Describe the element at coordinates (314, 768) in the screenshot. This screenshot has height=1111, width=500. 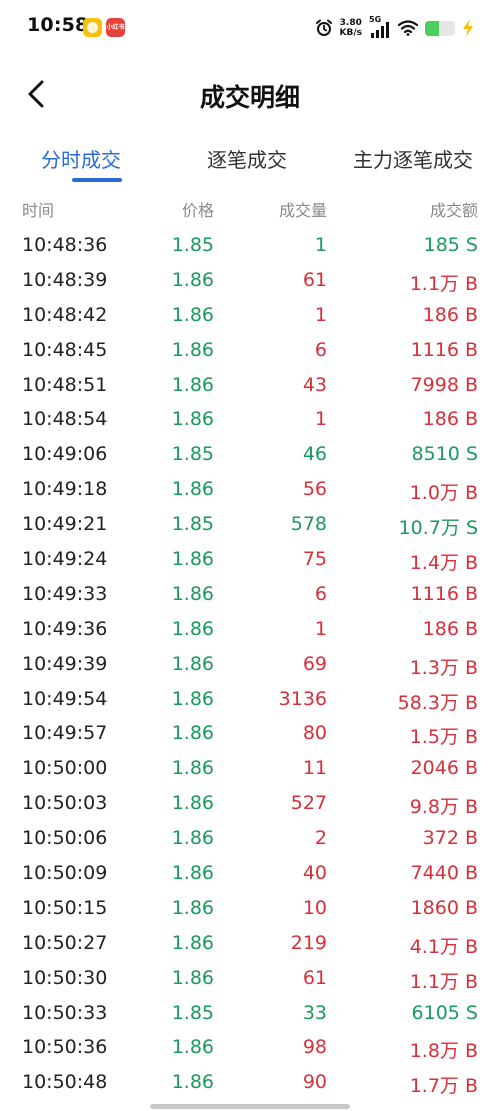
I see `trade-volume: 11` at that location.